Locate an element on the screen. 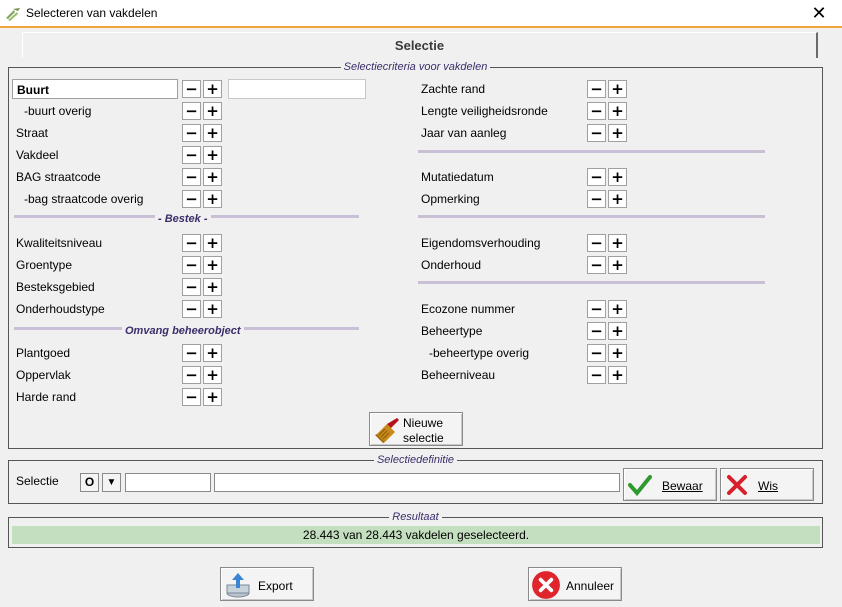 This screenshot has height=607, width=842. export-label: Export is located at coordinates (275, 586).